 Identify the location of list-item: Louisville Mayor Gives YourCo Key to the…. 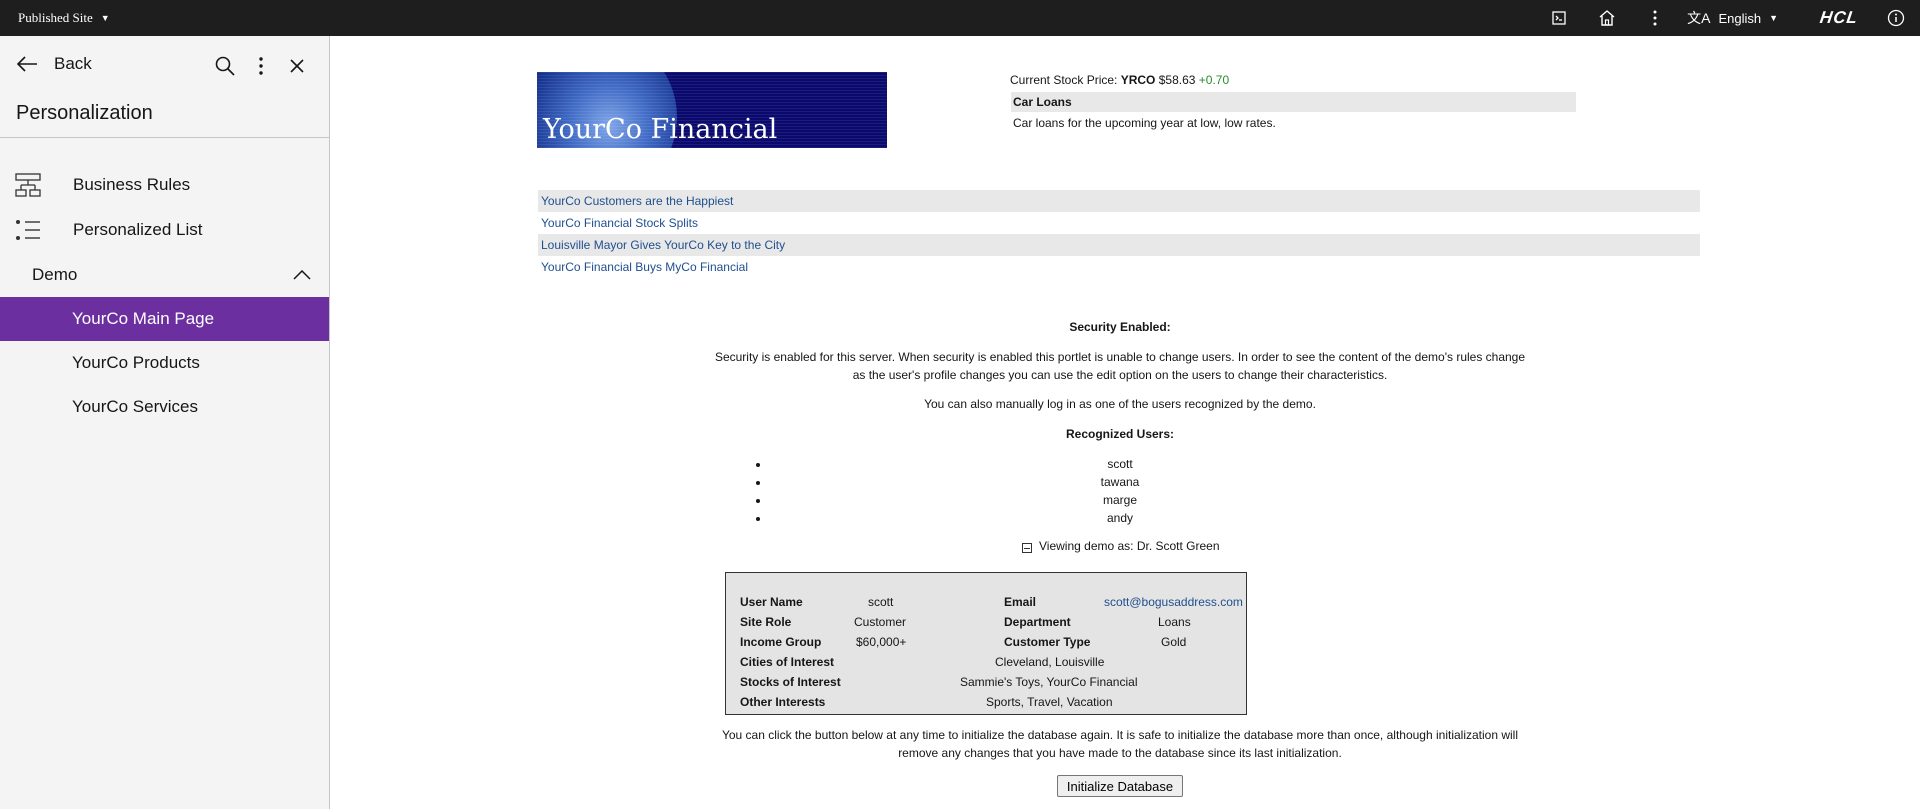
(1119, 245).